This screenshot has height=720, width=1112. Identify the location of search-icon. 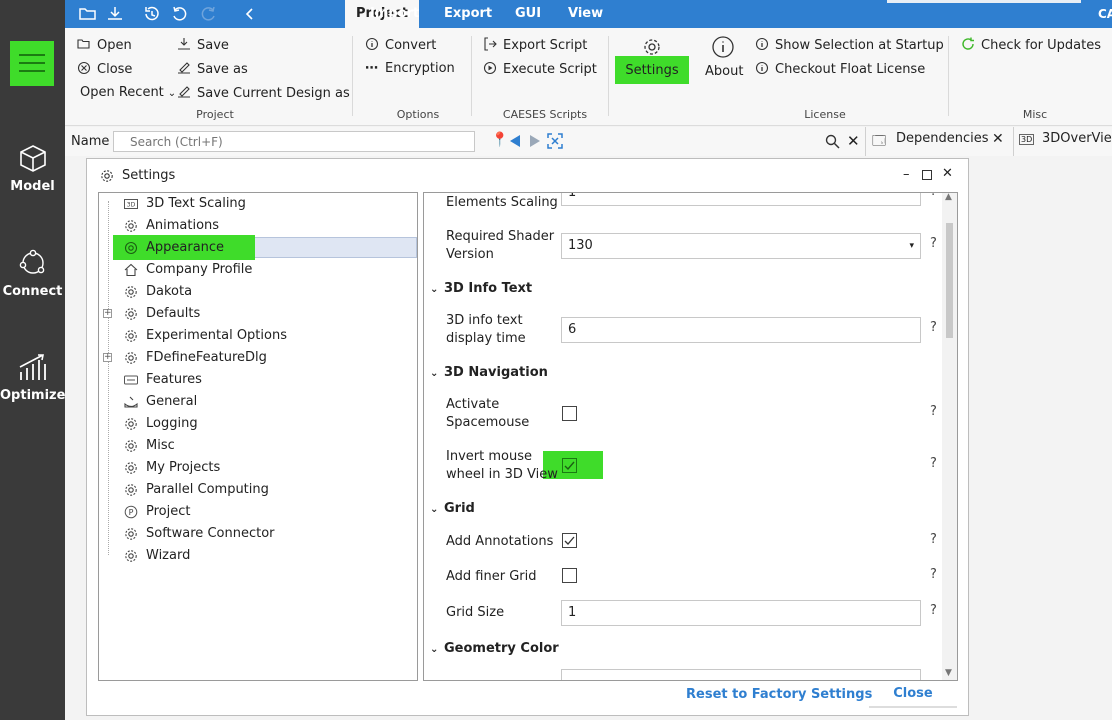
(832, 141).